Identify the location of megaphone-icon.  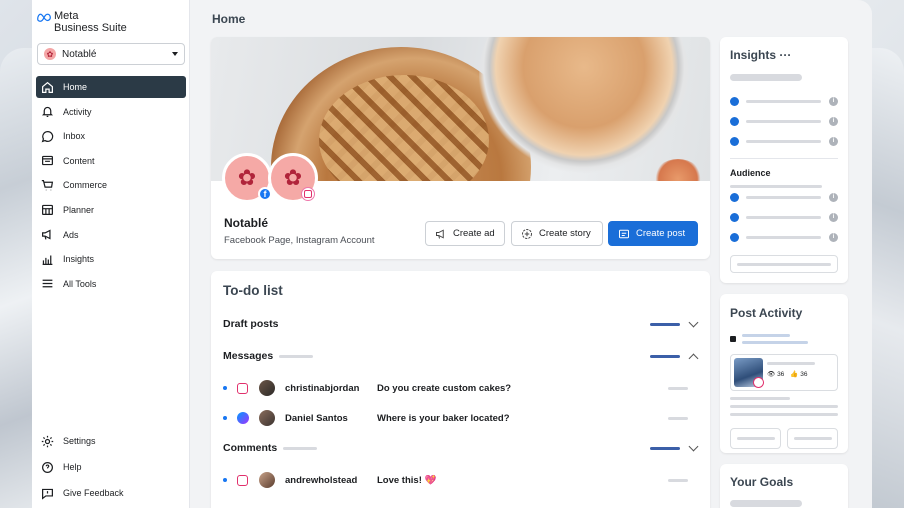
(47, 234).